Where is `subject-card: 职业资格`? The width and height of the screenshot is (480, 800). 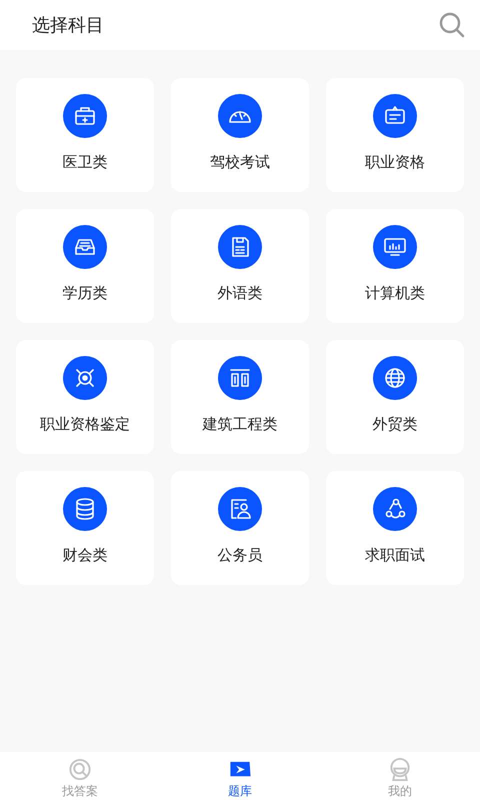 subject-card: 职业资格 is located at coordinates (395, 135).